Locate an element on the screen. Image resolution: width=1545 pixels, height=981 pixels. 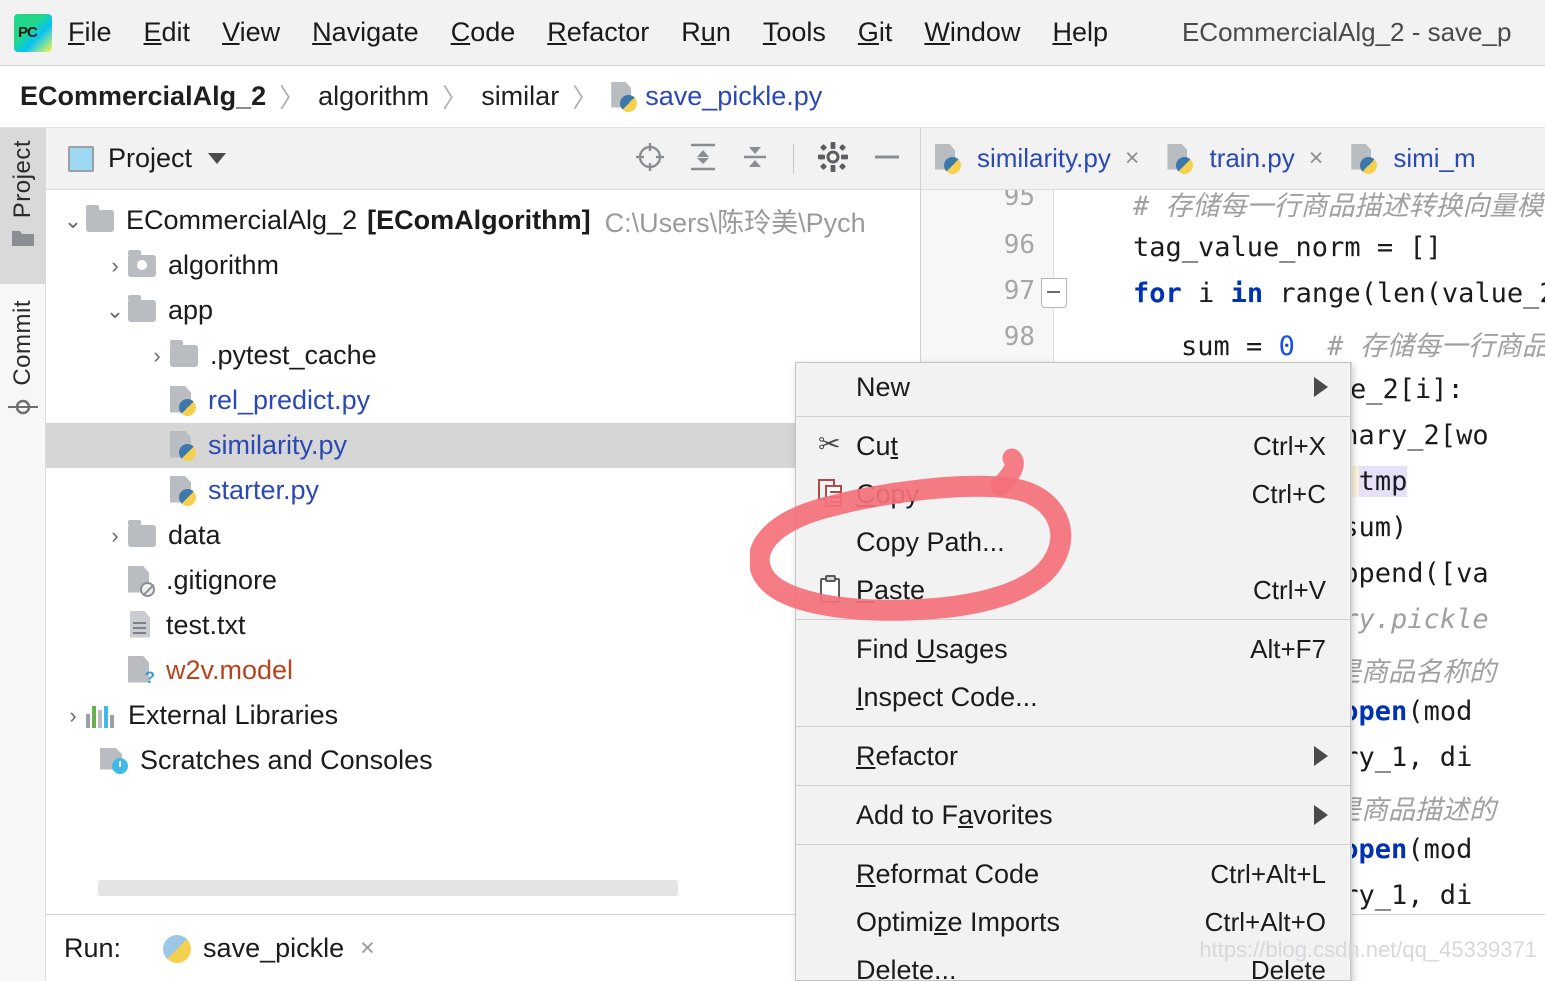
menu-item-new: New is located at coordinates (1073, 387).